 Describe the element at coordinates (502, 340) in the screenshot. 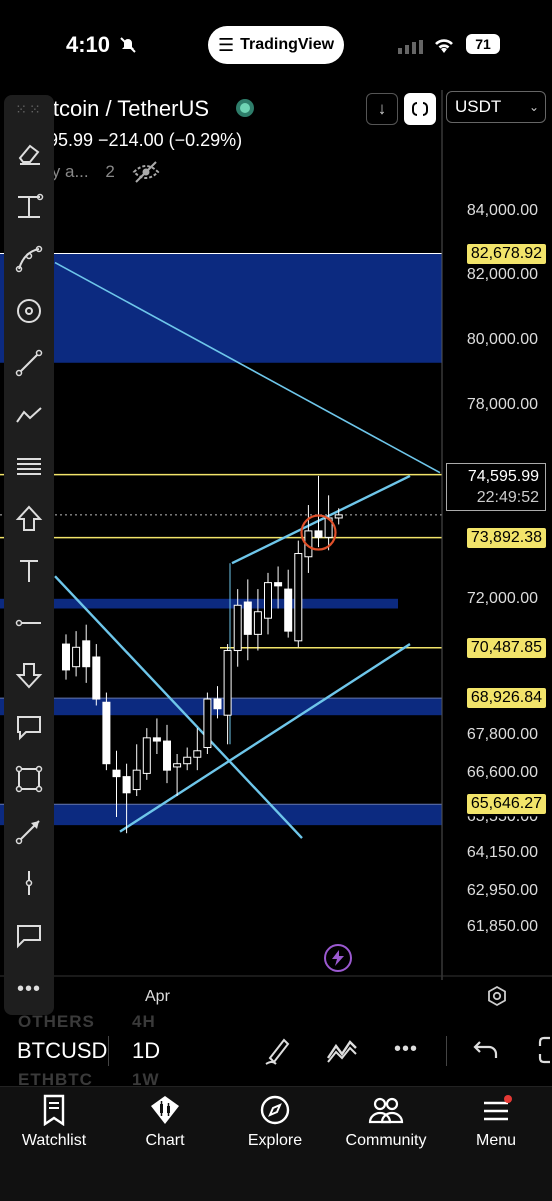

I see `price-tick-label: 80,000.00` at that location.